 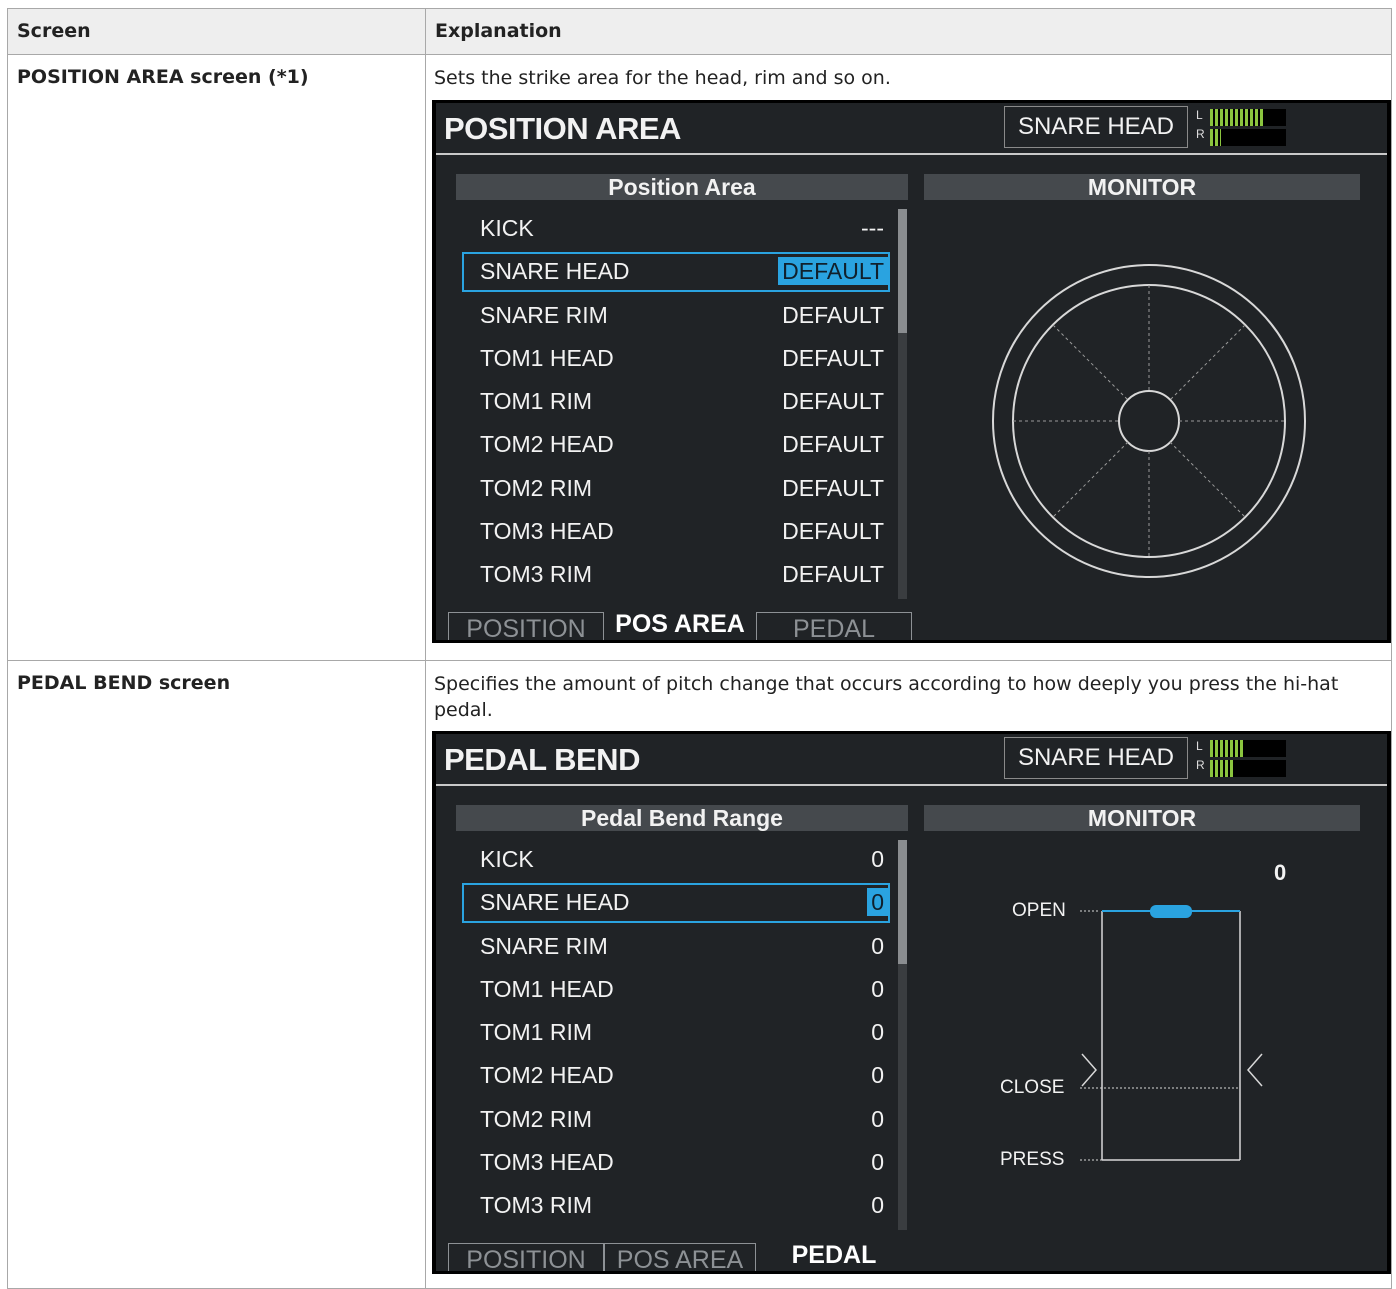 What do you see at coordinates (908, 31) in the screenshot?
I see `header-cell-explanation: Explanation` at bounding box center [908, 31].